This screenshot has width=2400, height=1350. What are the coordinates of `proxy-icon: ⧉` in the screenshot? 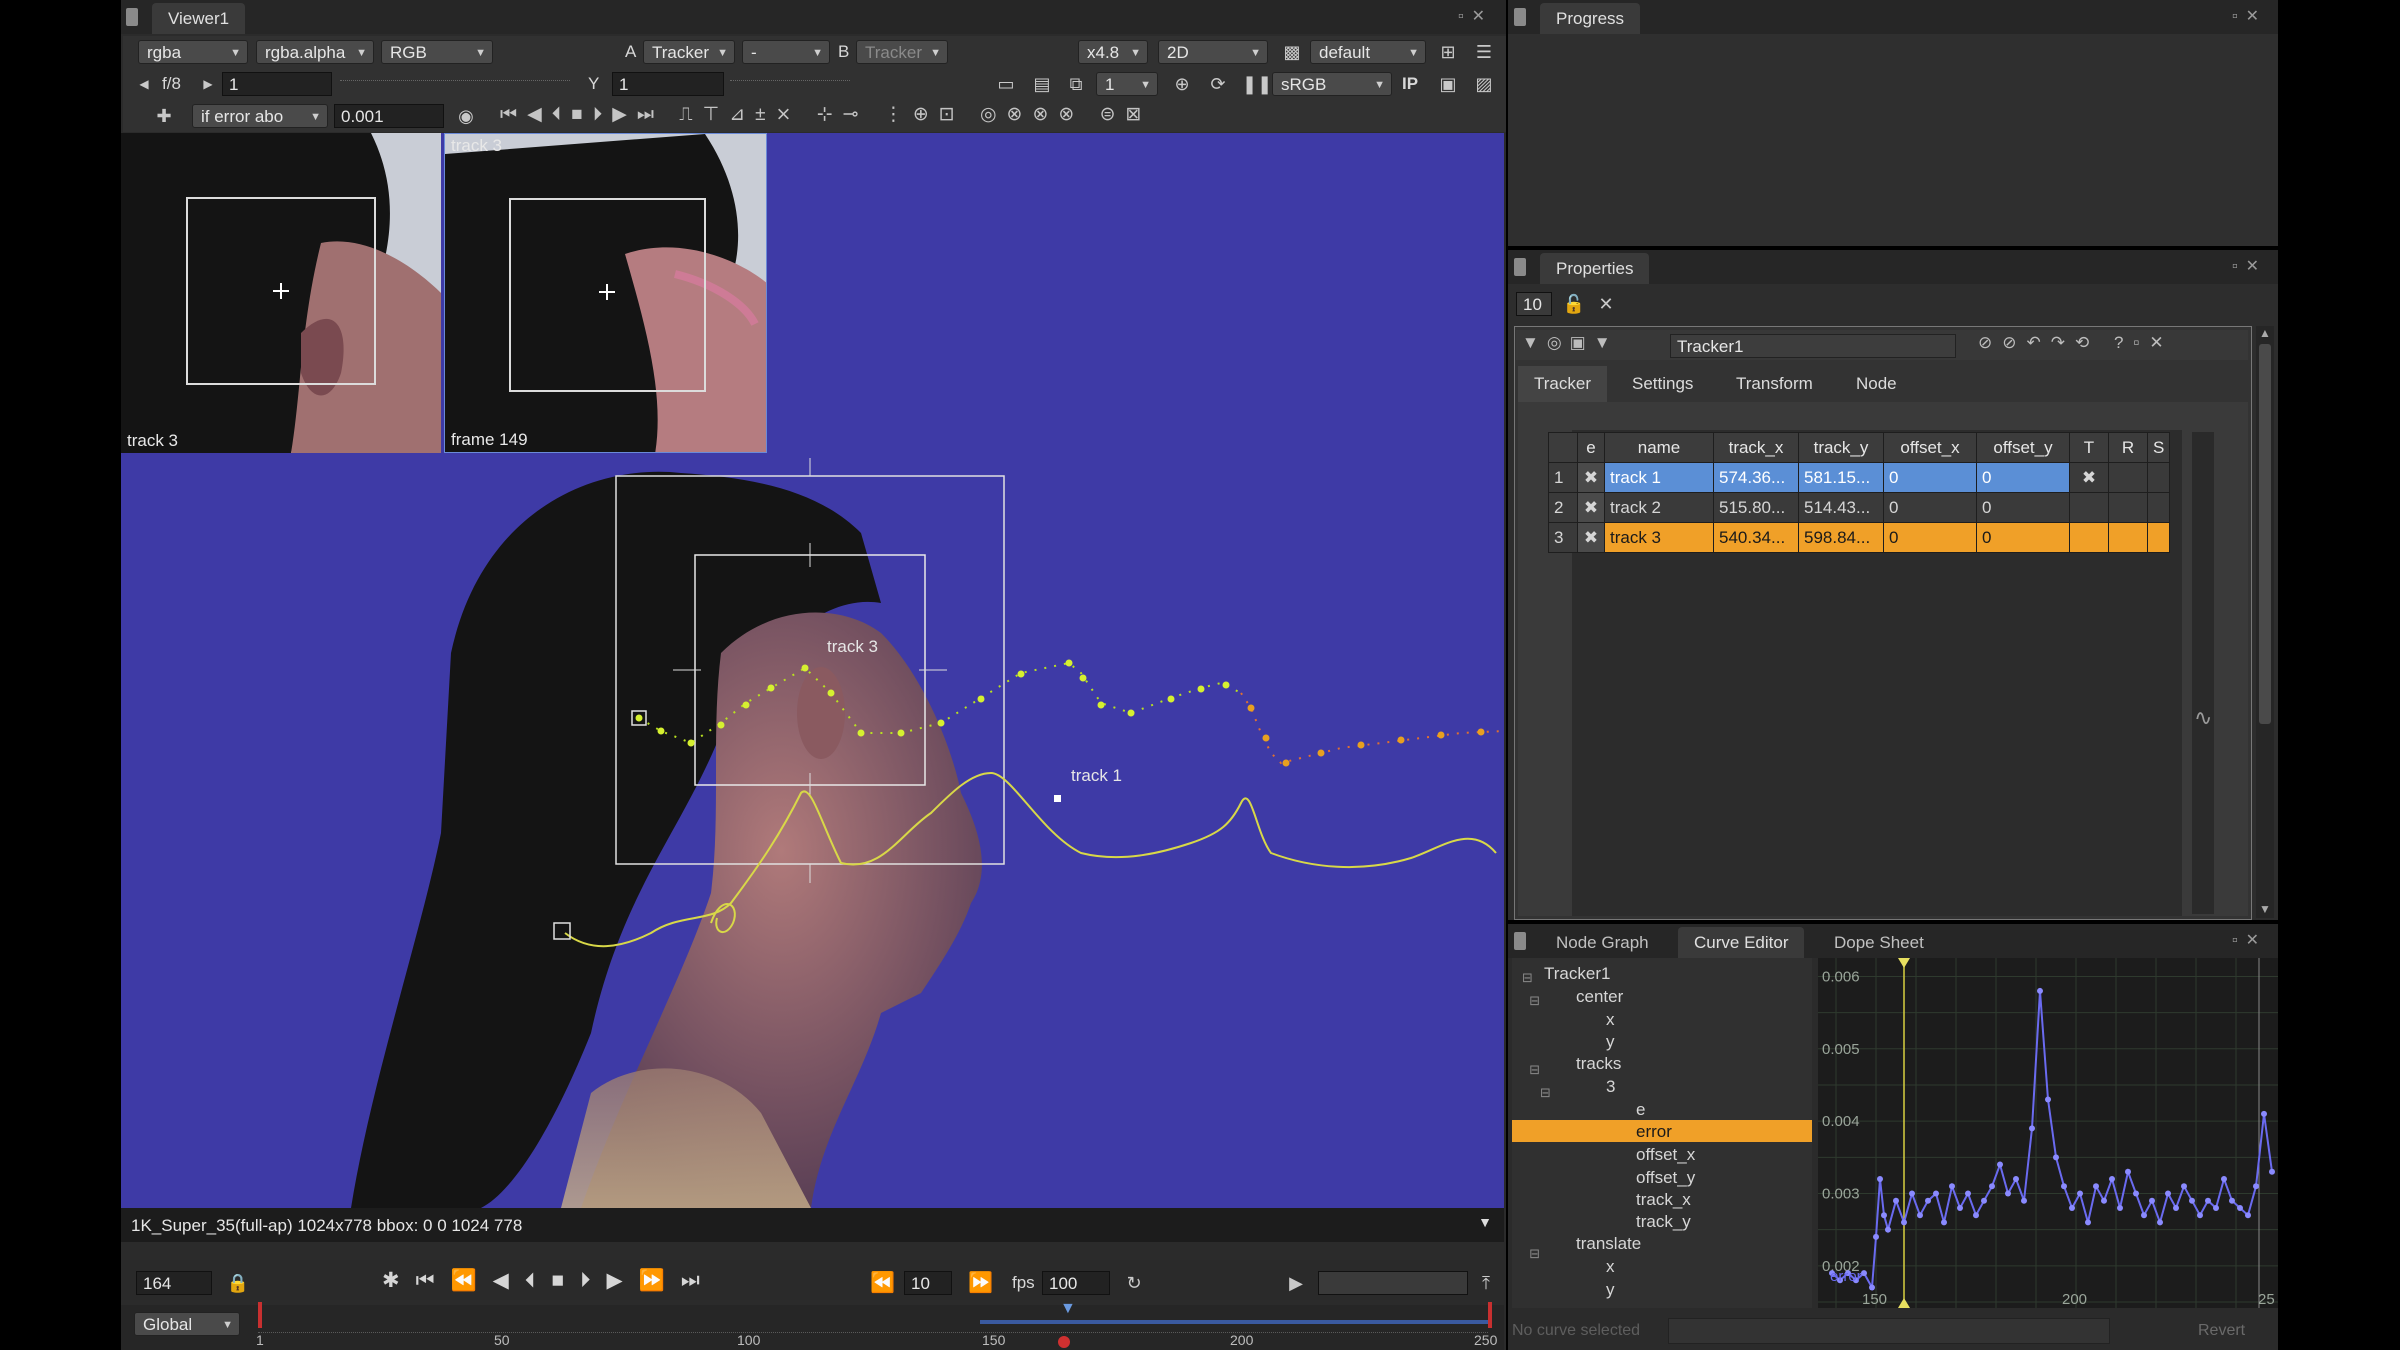 It's located at (1076, 84).